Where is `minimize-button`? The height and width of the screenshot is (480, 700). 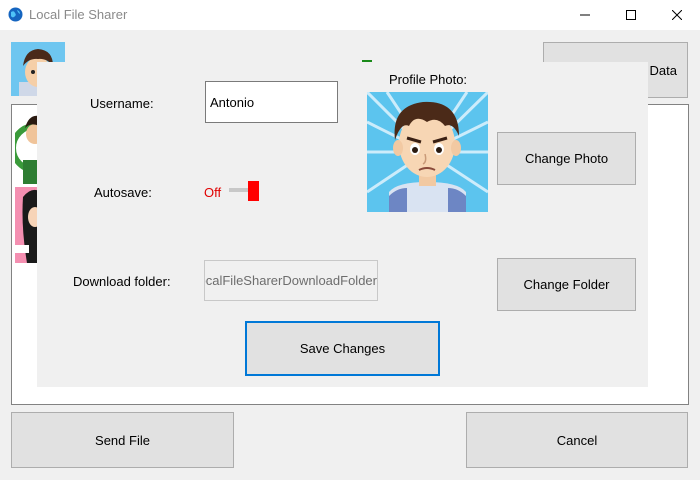
minimize-button is located at coordinates (585, 15).